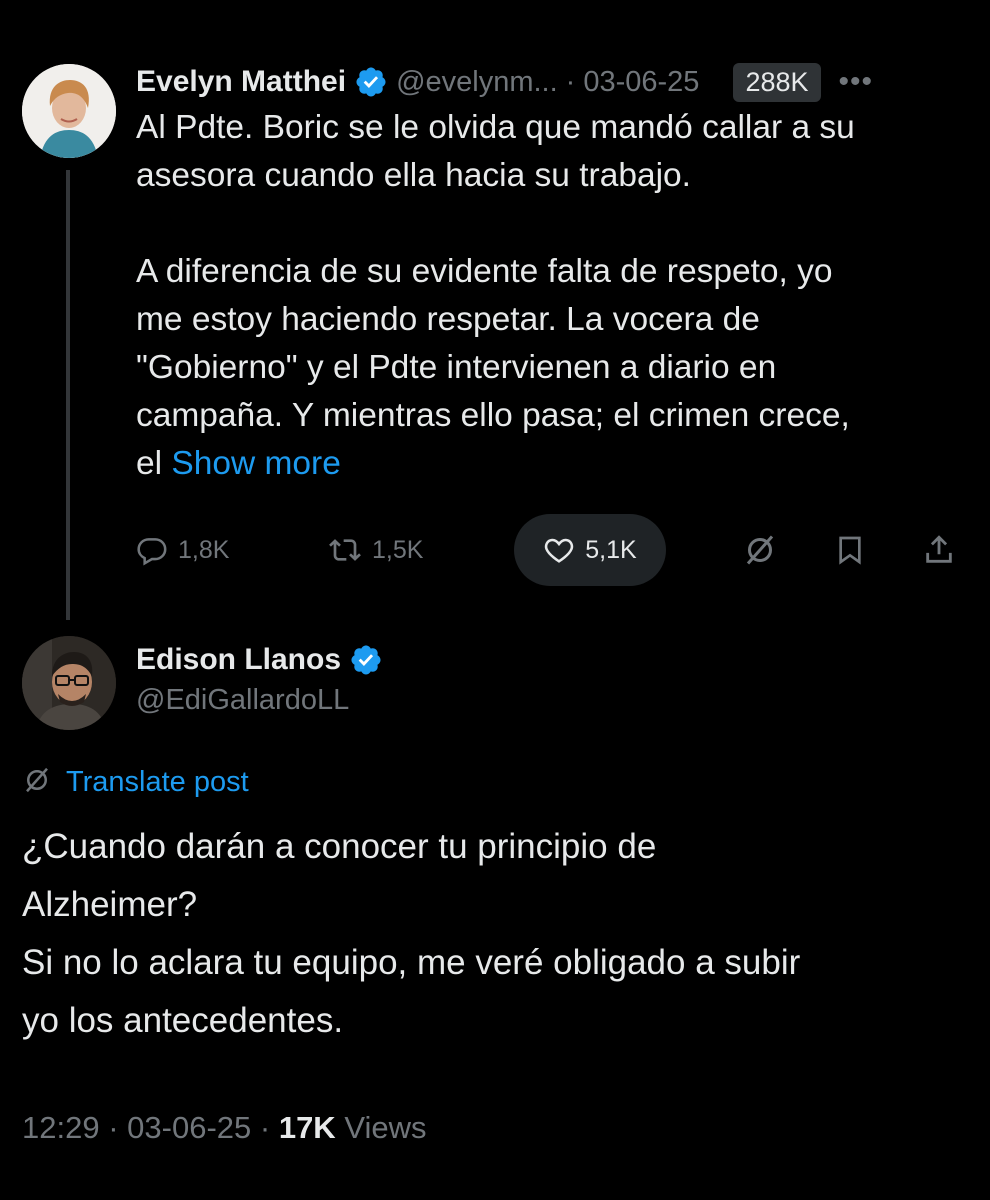 The image size is (990, 1200). I want to click on evelyn-avatar, so click(69, 111).